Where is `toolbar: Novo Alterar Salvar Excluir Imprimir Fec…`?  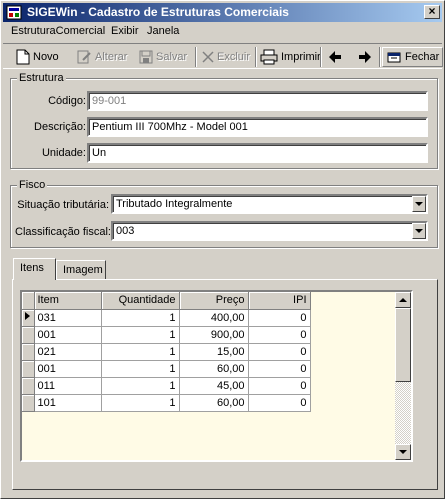 toolbar: Novo Alterar Salvar Excluir Imprimir Fec… is located at coordinates (223, 56).